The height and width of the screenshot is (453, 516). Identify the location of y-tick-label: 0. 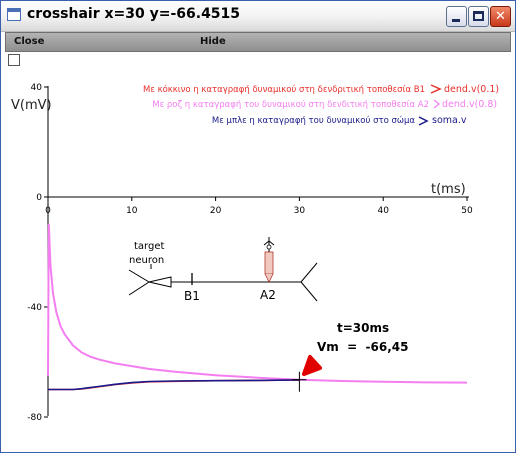
(39, 198).